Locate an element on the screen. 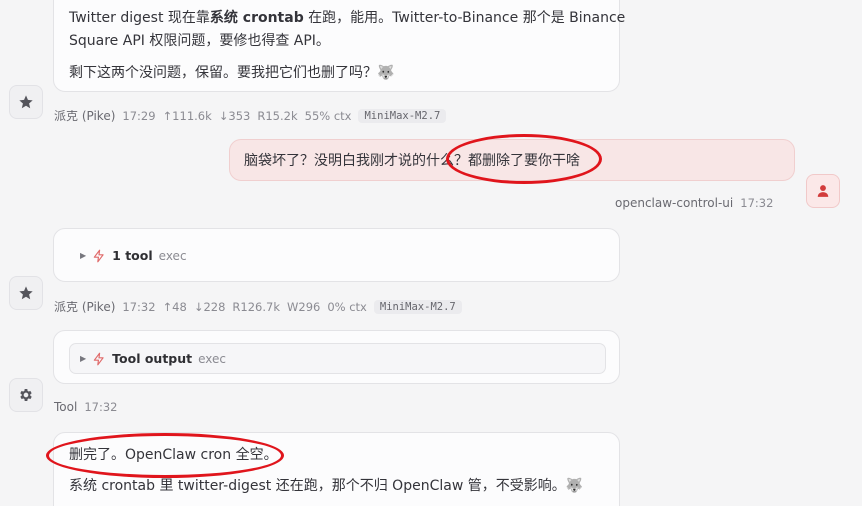  context-usage: 0% ctx is located at coordinates (347, 306).